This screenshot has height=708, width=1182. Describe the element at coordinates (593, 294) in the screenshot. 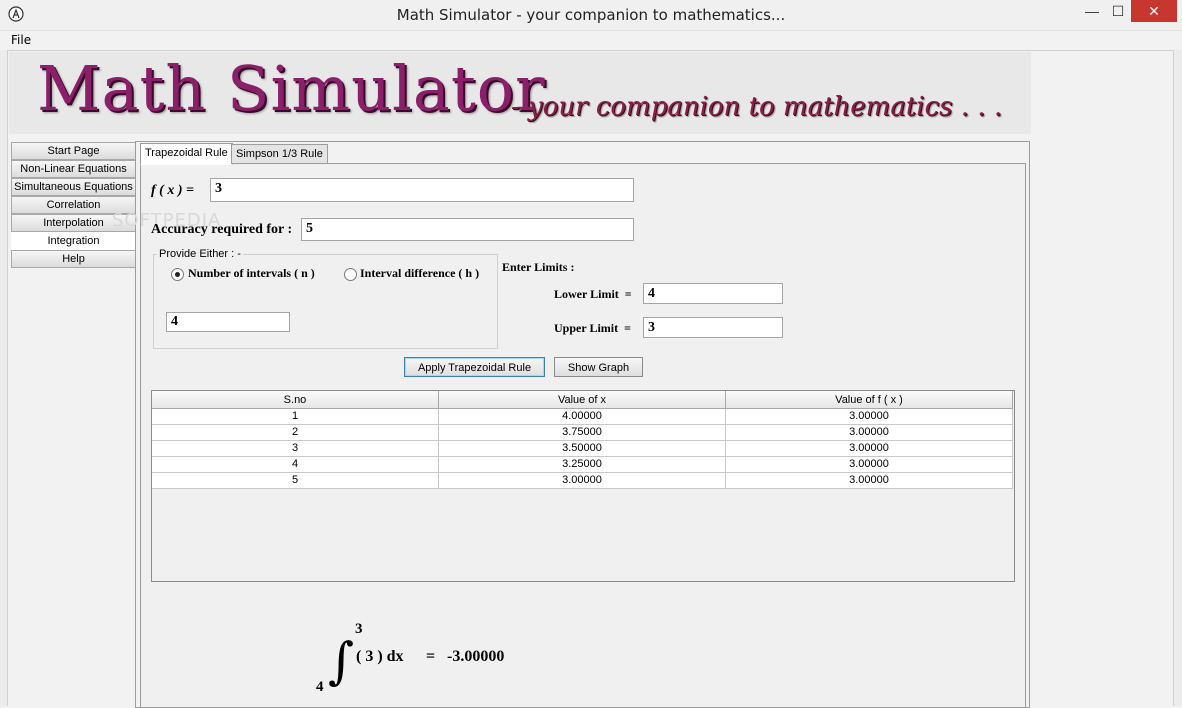

I see `lower-limit-label: Lower Limit =` at that location.